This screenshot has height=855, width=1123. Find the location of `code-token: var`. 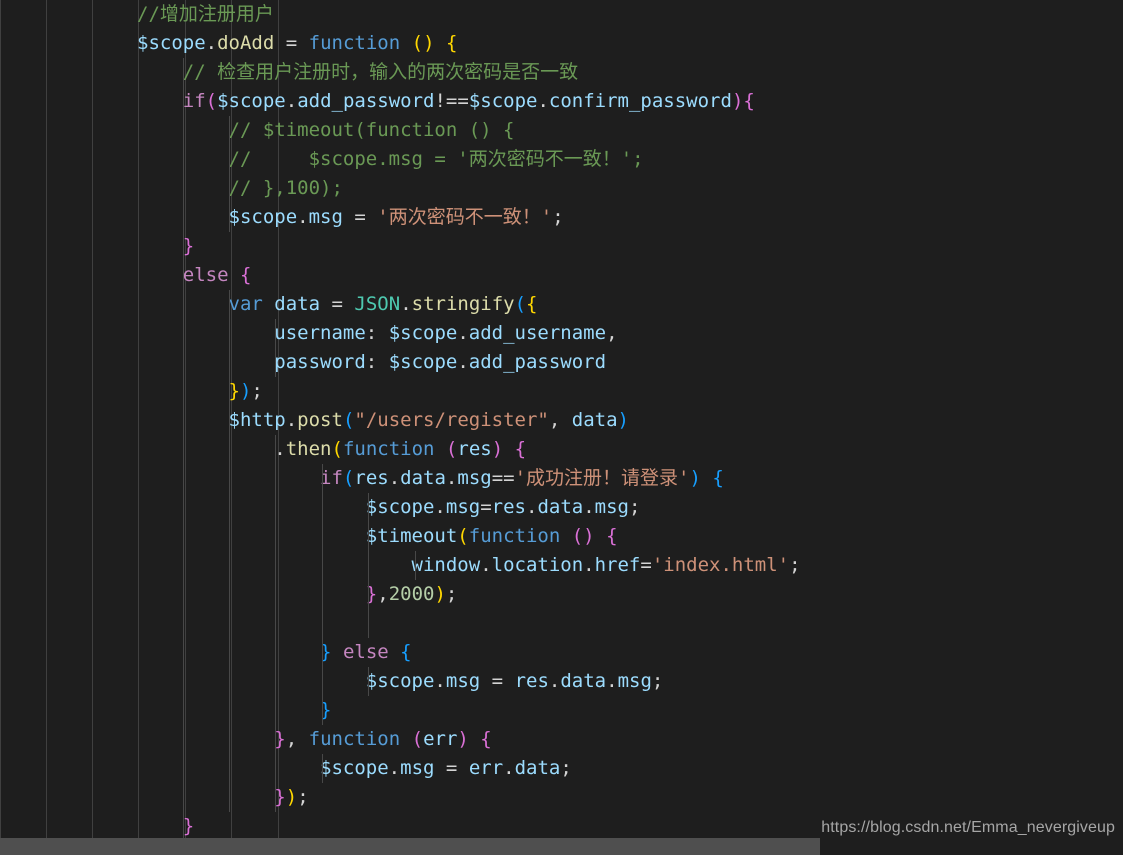

code-token: var is located at coordinates (245, 304).